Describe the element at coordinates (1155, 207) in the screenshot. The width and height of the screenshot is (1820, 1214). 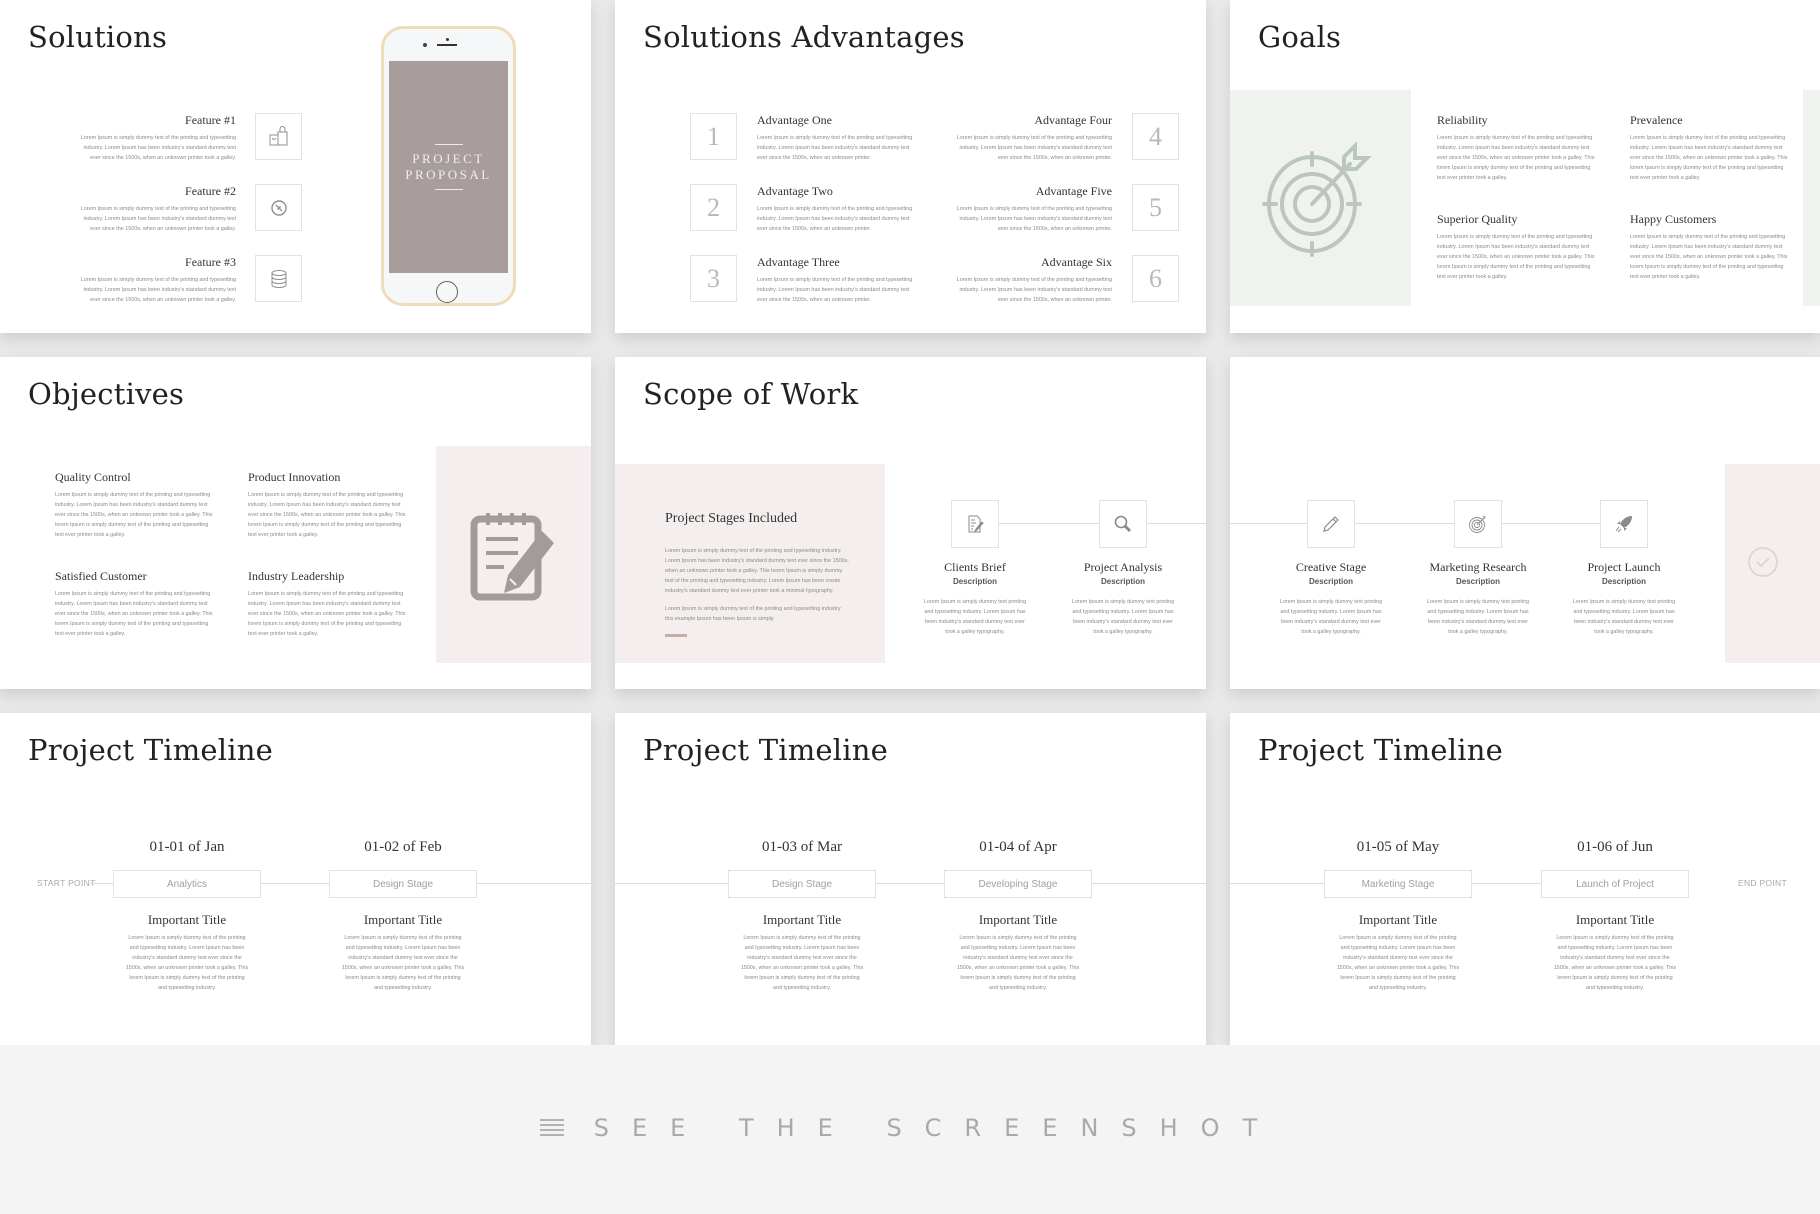
I see `advantage-number: 5` at that location.